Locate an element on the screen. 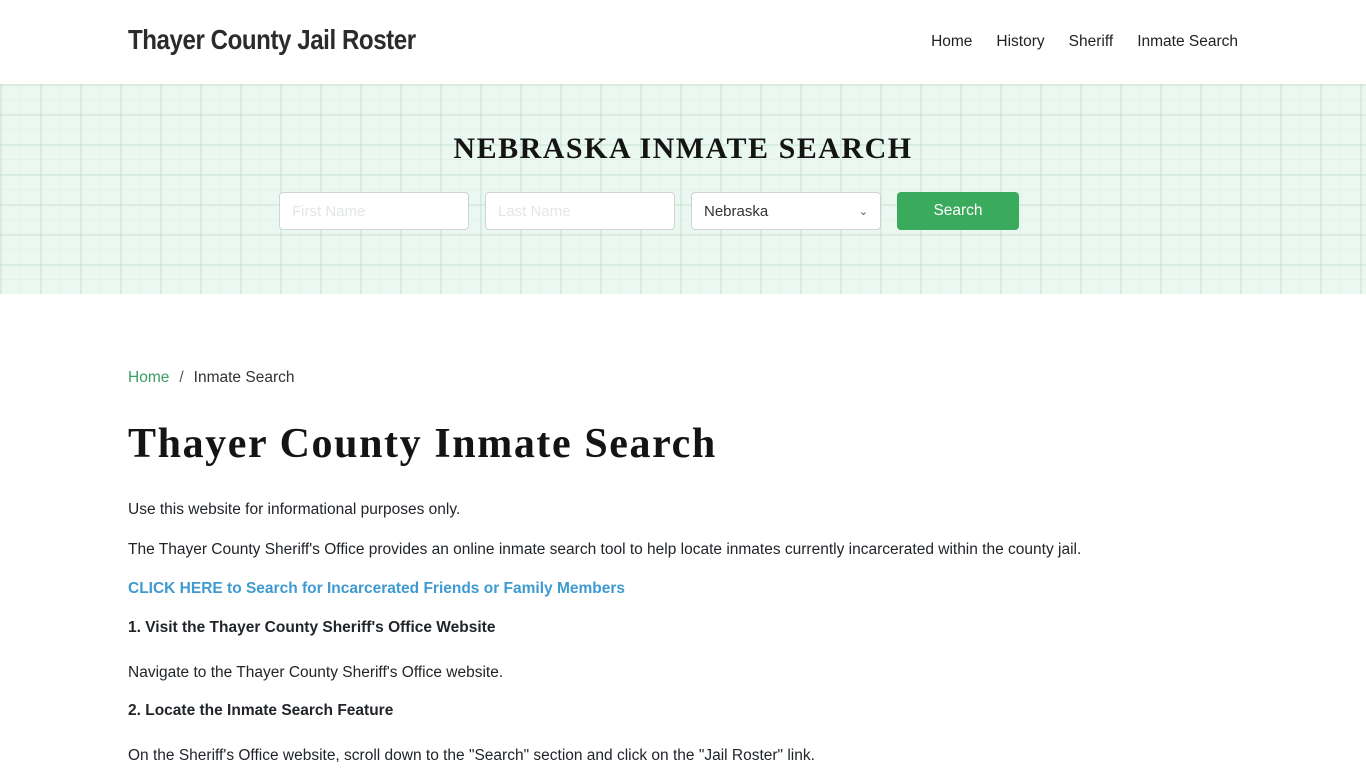  inmate-search-form: First Name Last Name Nebraska ⌄ Search is located at coordinates (649, 211).